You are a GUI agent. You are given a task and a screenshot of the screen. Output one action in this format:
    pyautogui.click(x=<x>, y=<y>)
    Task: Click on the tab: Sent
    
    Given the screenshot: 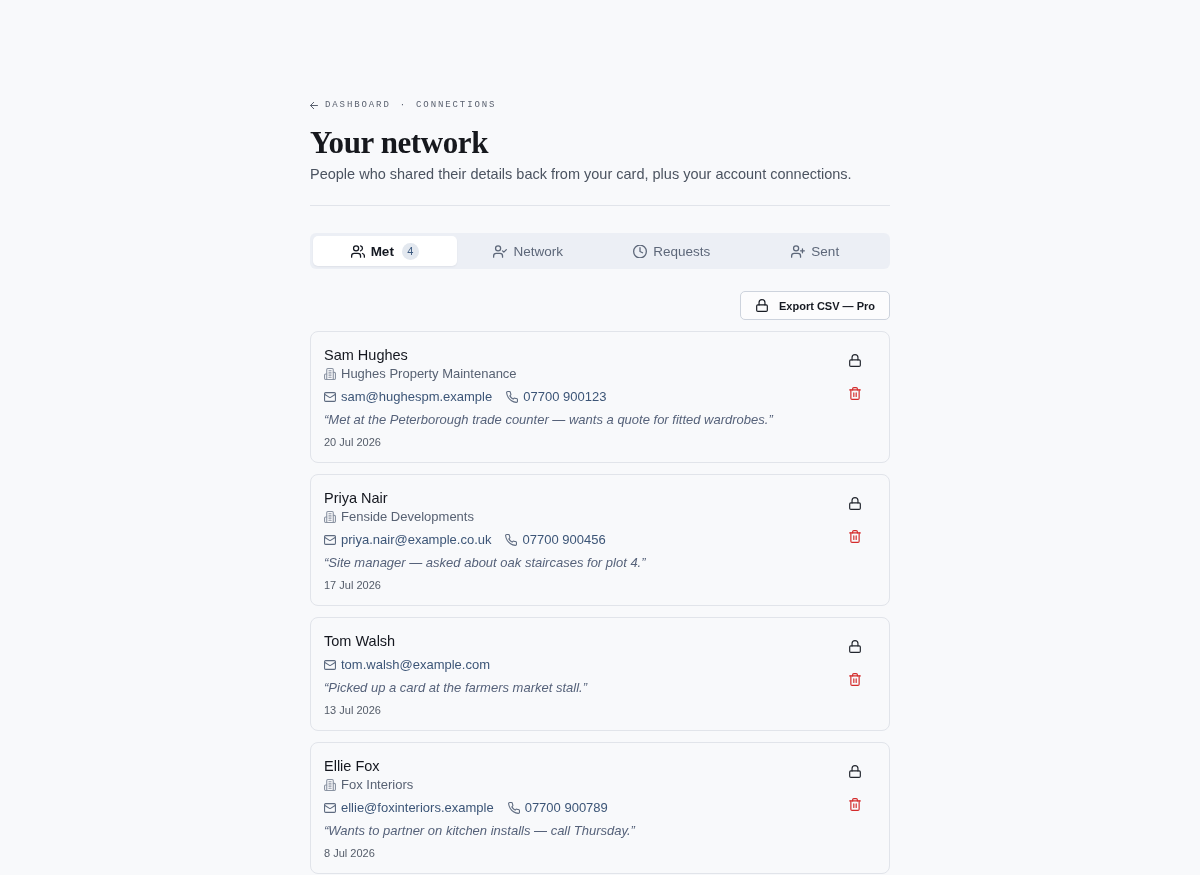 What is the action you would take?
    pyautogui.click(x=815, y=251)
    